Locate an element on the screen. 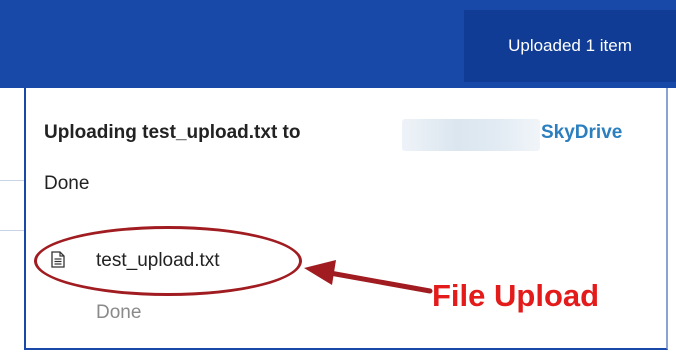 Image resolution: width=676 pixels, height=361 pixels. upload-status-text: Uploaded 1 item is located at coordinates (570, 45).